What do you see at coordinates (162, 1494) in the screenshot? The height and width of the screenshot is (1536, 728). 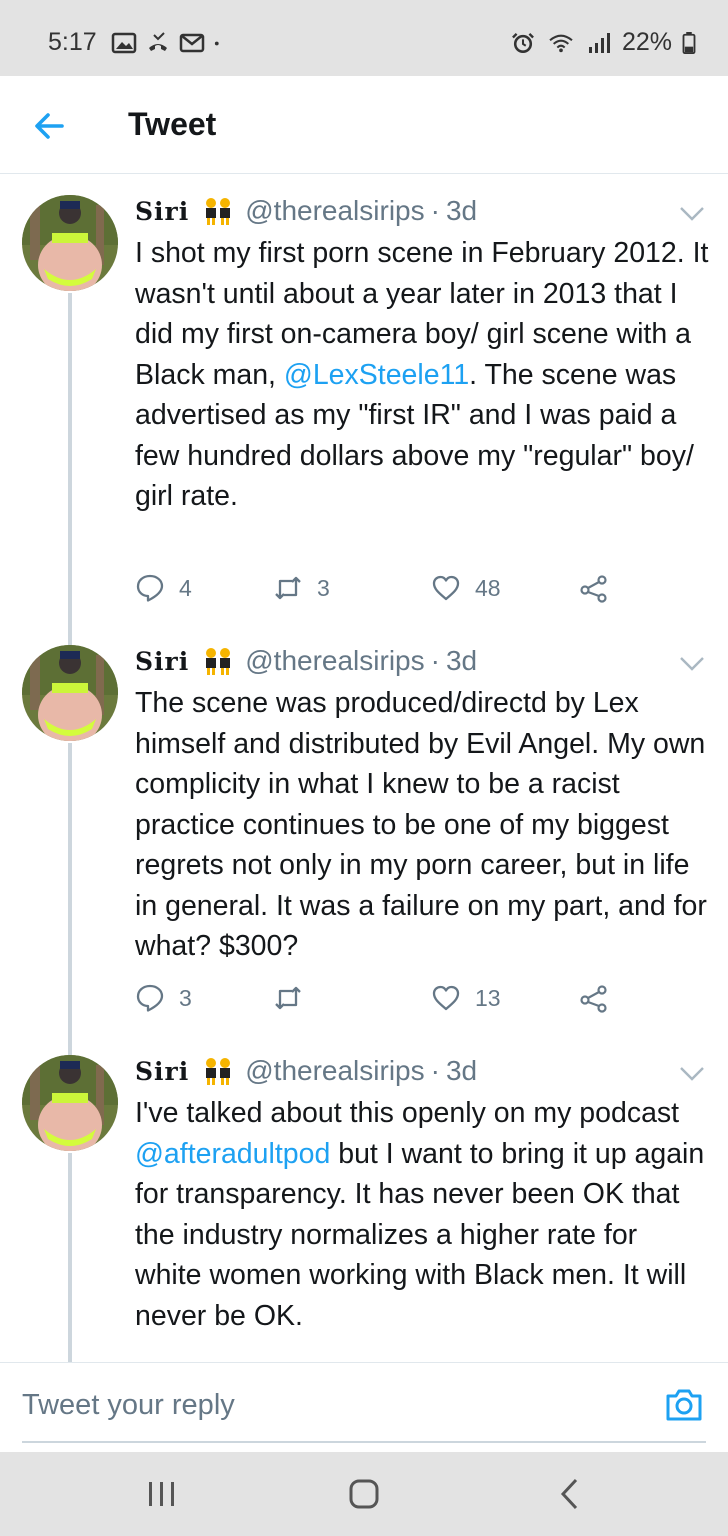 I see `recent-apps-icon` at bounding box center [162, 1494].